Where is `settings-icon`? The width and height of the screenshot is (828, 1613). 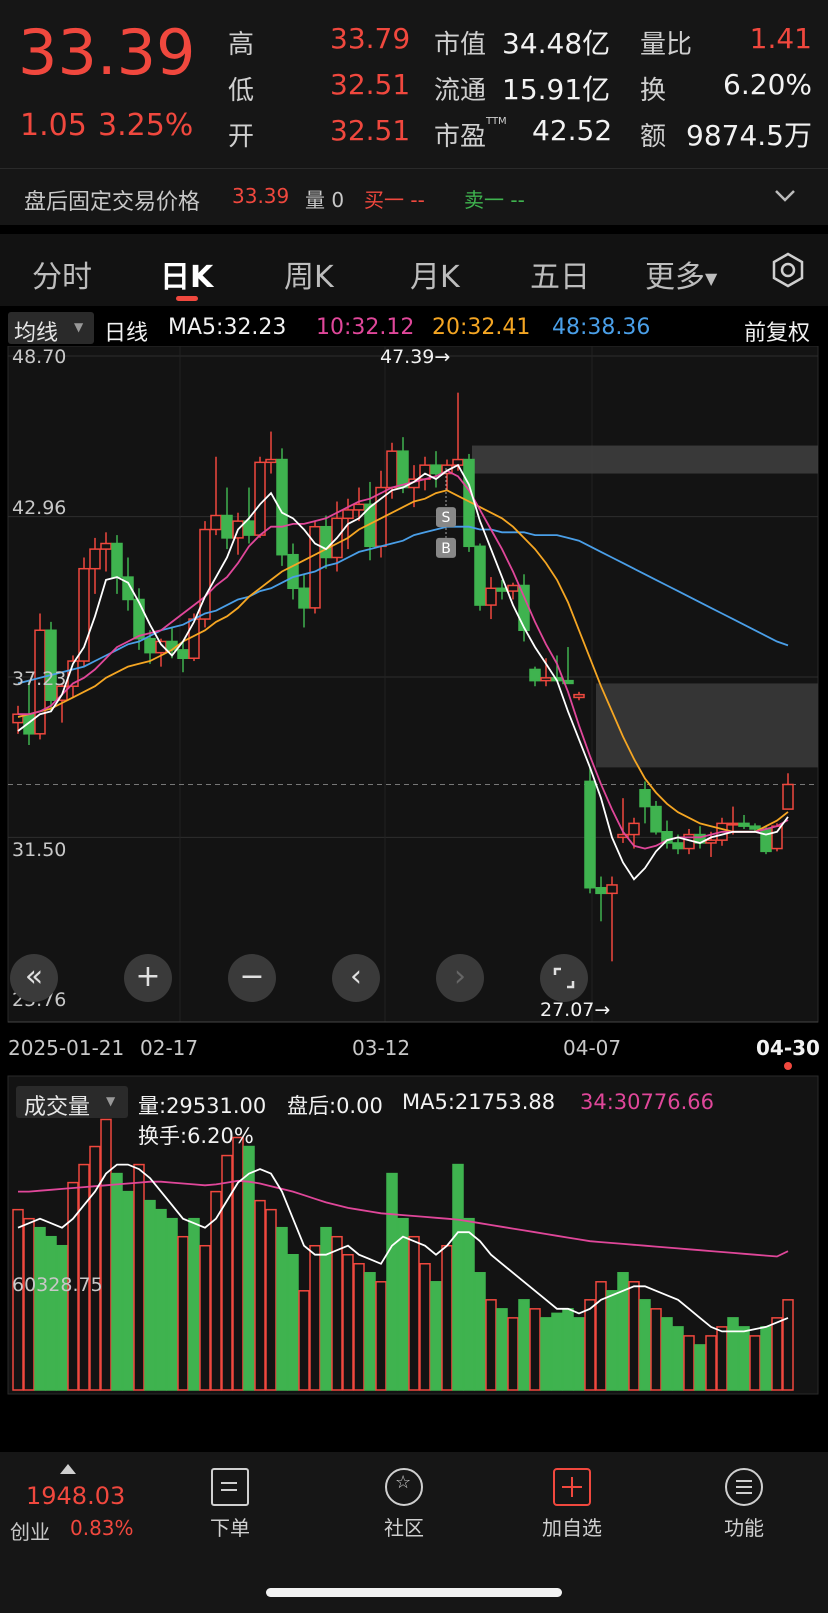 settings-icon is located at coordinates (788, 270).